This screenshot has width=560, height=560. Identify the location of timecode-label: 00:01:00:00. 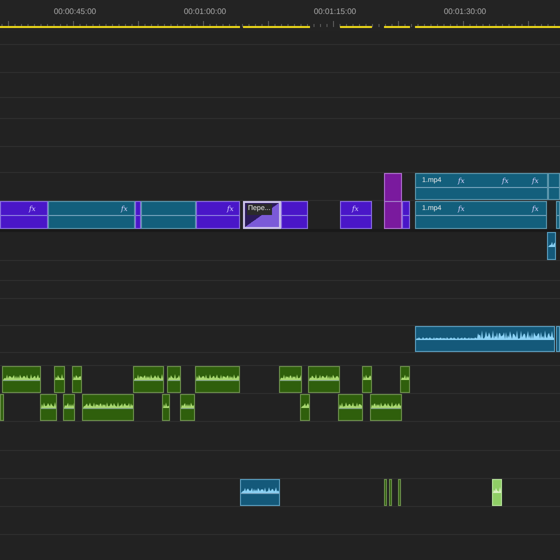
(205, 12).